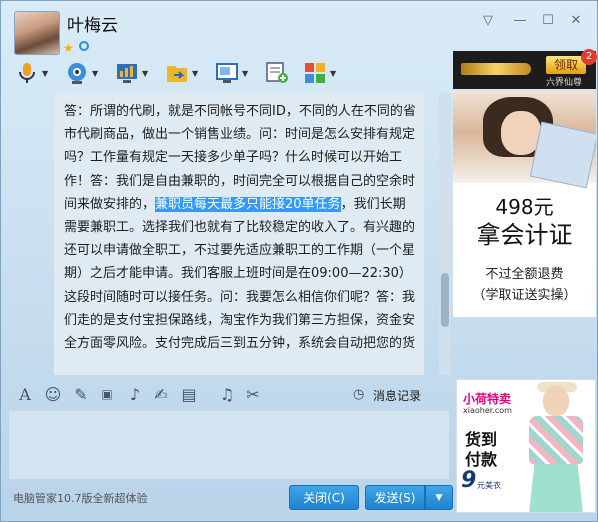 Image resolution: width=598 pixels, height=522 pixels. Describe the element at coordinates (566, 65) in the screenshot. I see `claim-button: 领取` at that location.